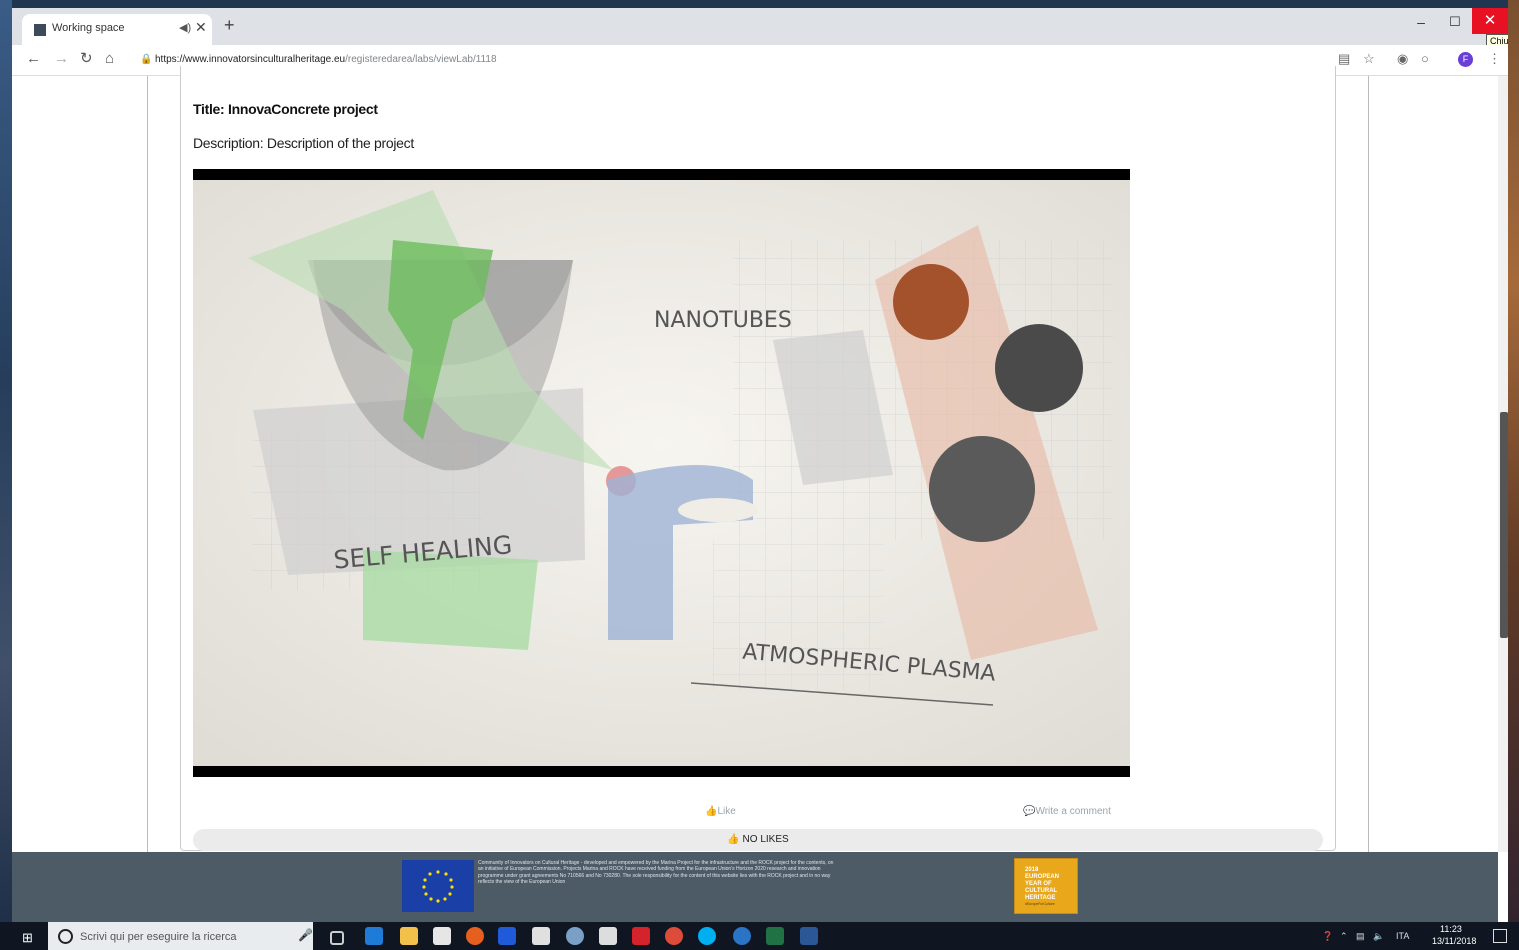 This screenshot has width=1519, height=950. Describe the element at coordinates (1402, 936) in the screenshot. I see `language-indicator: ITA` at that location.